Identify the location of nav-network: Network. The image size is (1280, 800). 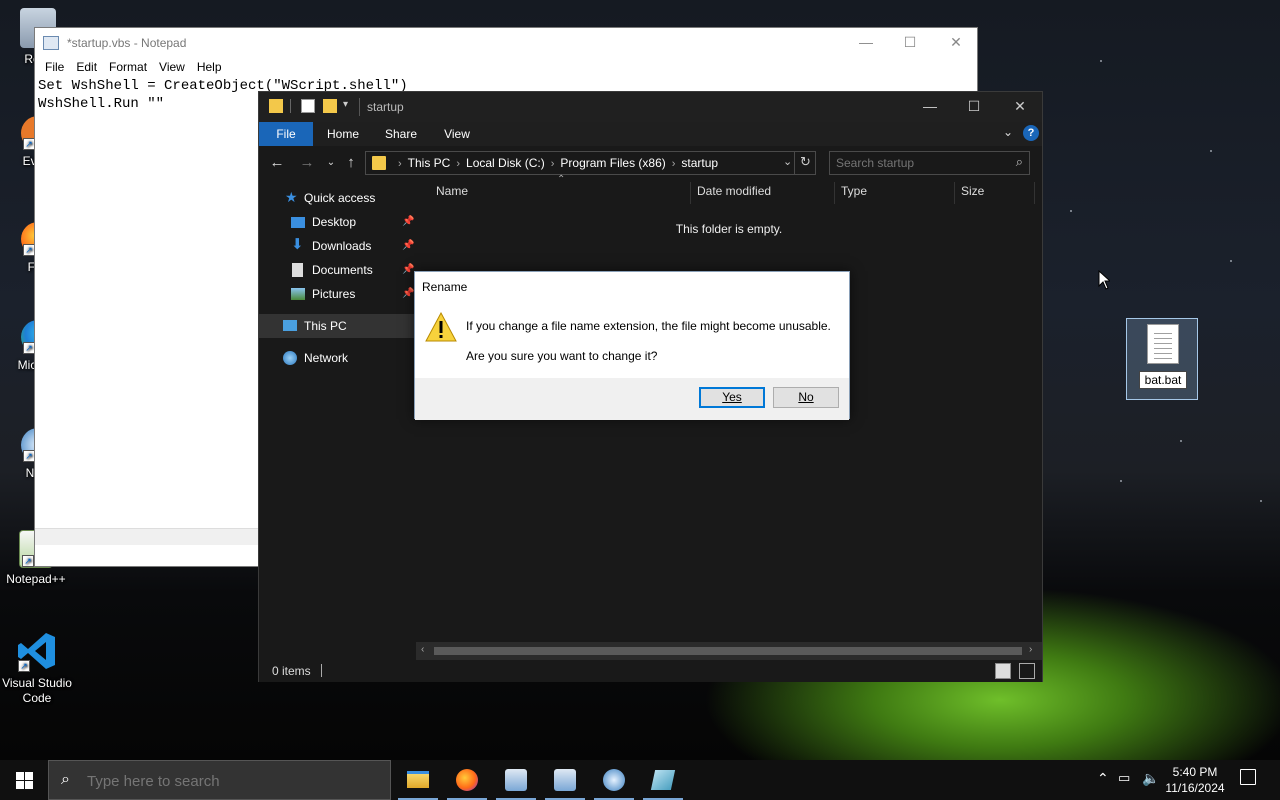
(337, 358).